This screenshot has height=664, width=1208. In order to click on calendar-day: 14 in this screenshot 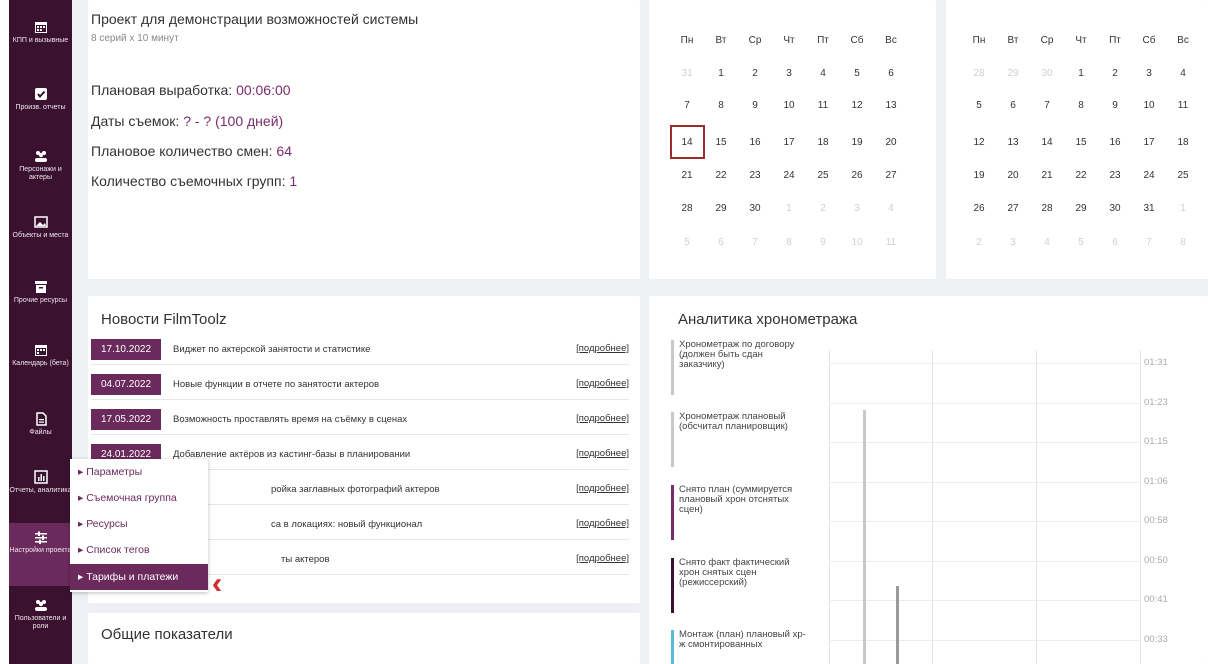, I will do `click(1047, 142)`.